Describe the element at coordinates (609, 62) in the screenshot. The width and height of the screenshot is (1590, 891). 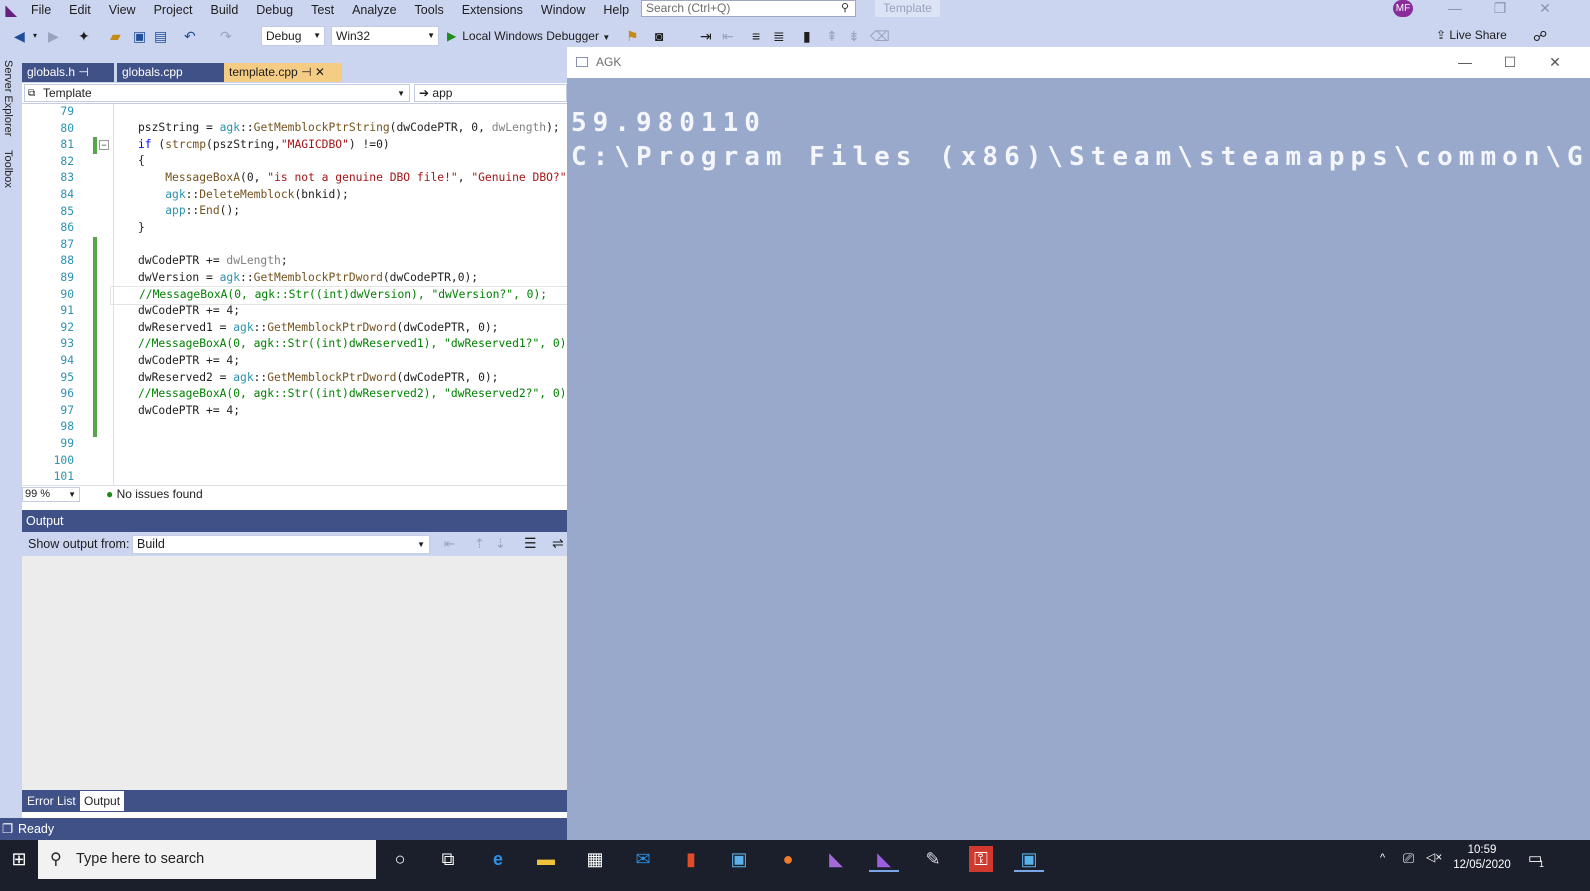
I see `agk-window-title: AGK` at that location.